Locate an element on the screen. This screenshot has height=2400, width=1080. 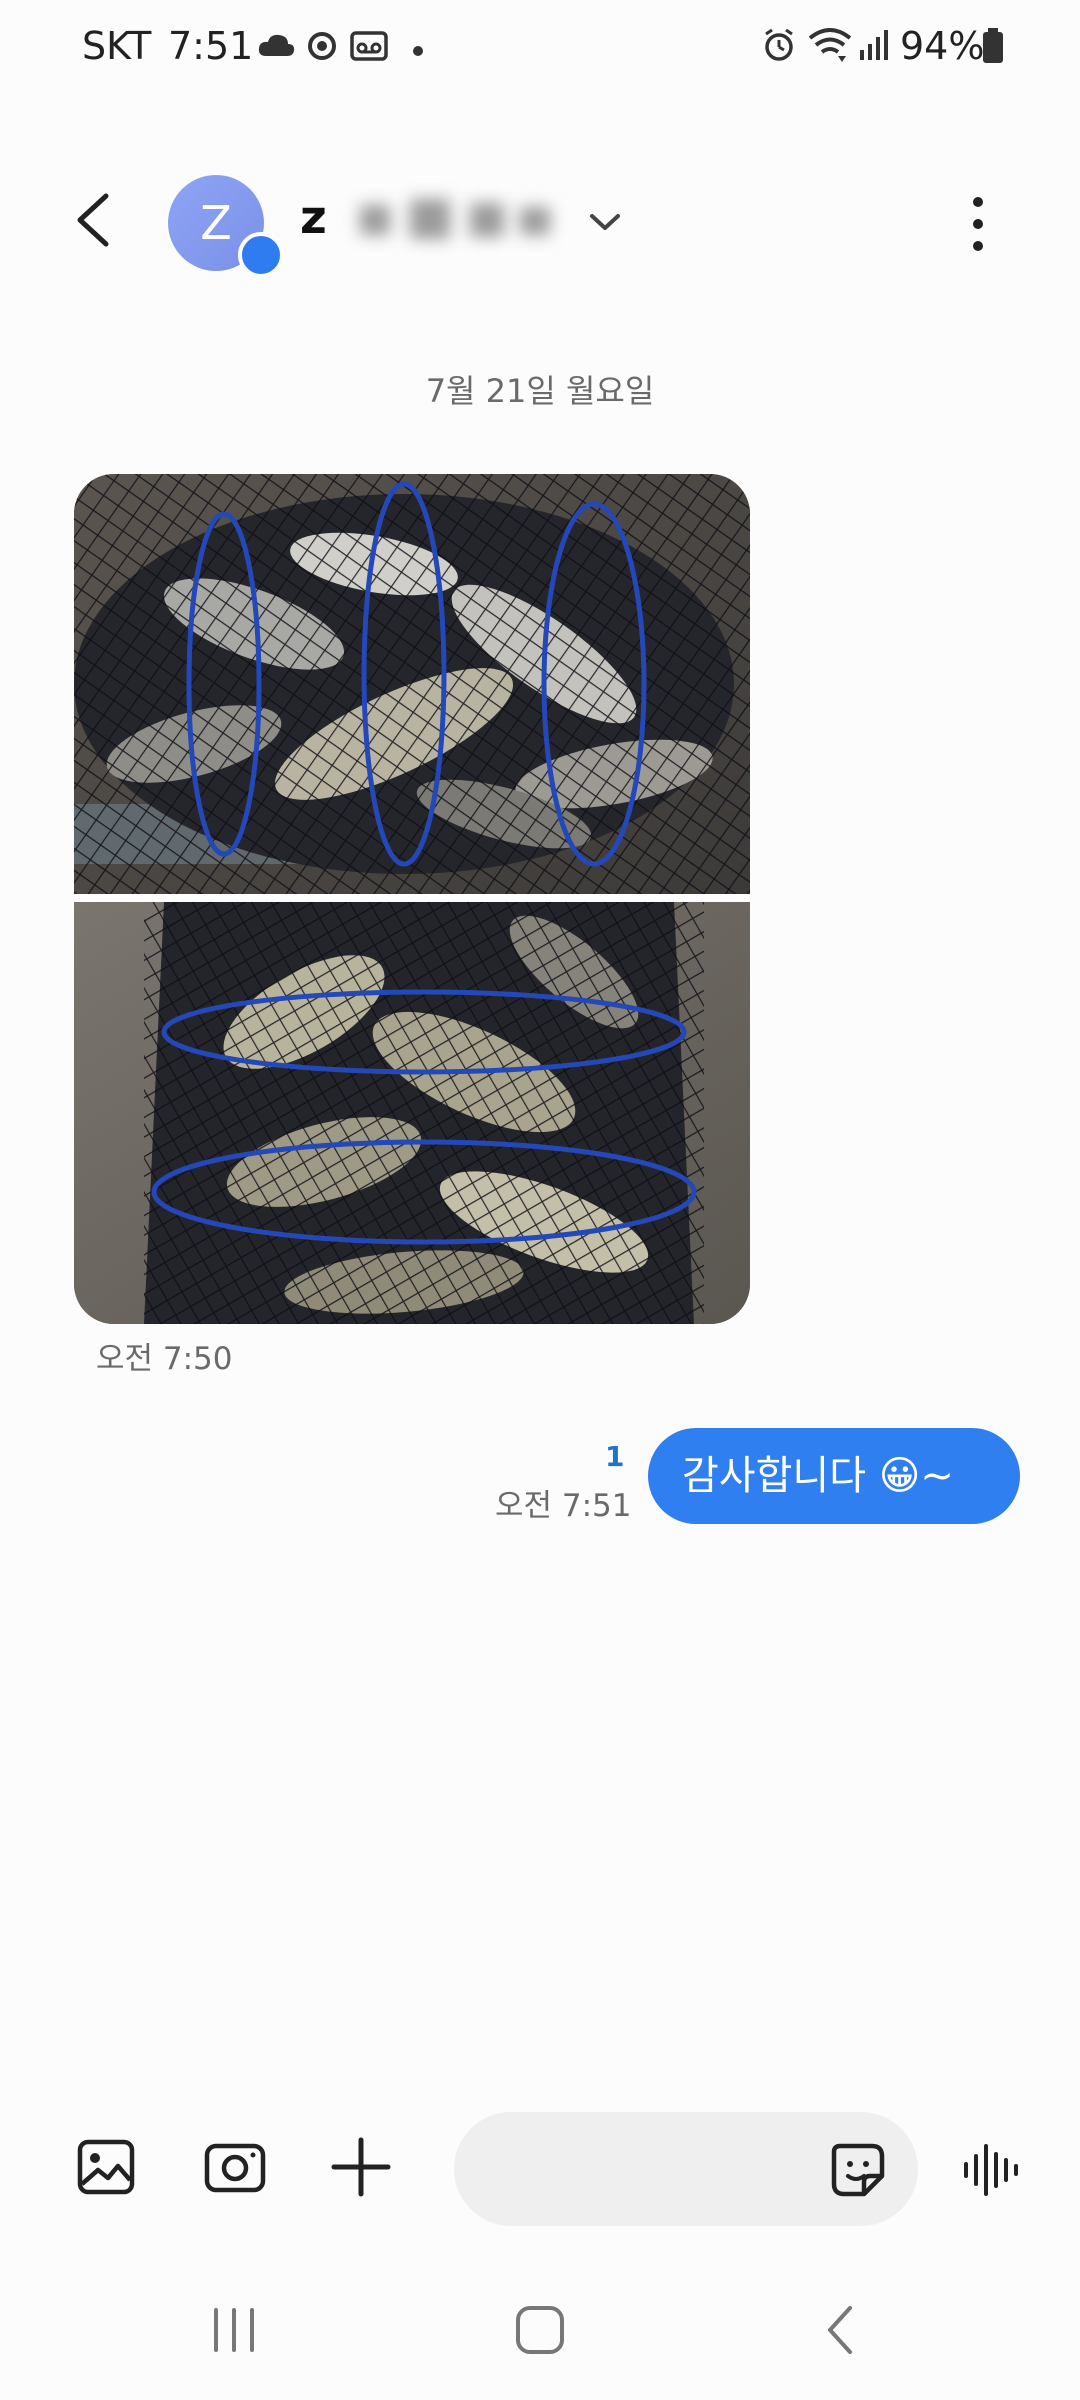
home-button is located at coordinates (540, 2330).